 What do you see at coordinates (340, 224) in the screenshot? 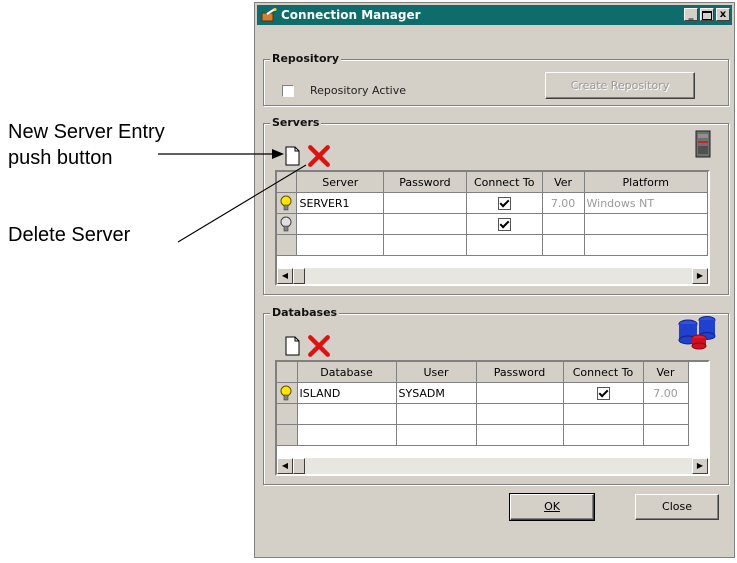
I see `server-name-cell` at bounding box center [340, 224].